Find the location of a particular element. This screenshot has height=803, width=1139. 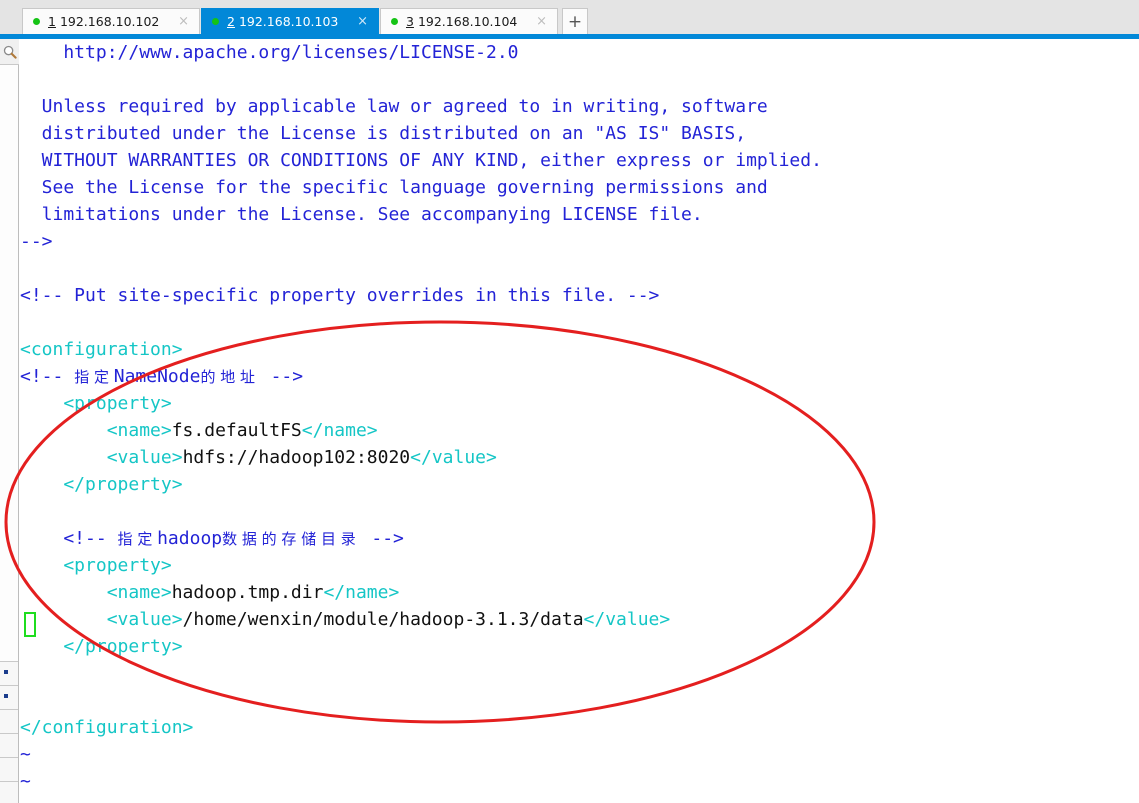

tab-192.168.10.104: 3 192.168.10.104 × is located at coordinates (469, 21).